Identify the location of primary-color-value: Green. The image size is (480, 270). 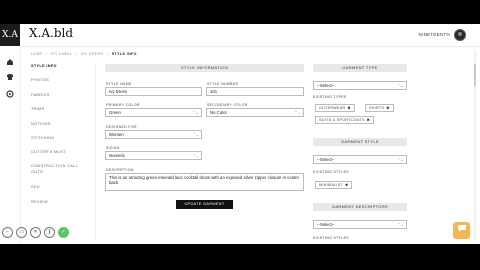
(115, 112).